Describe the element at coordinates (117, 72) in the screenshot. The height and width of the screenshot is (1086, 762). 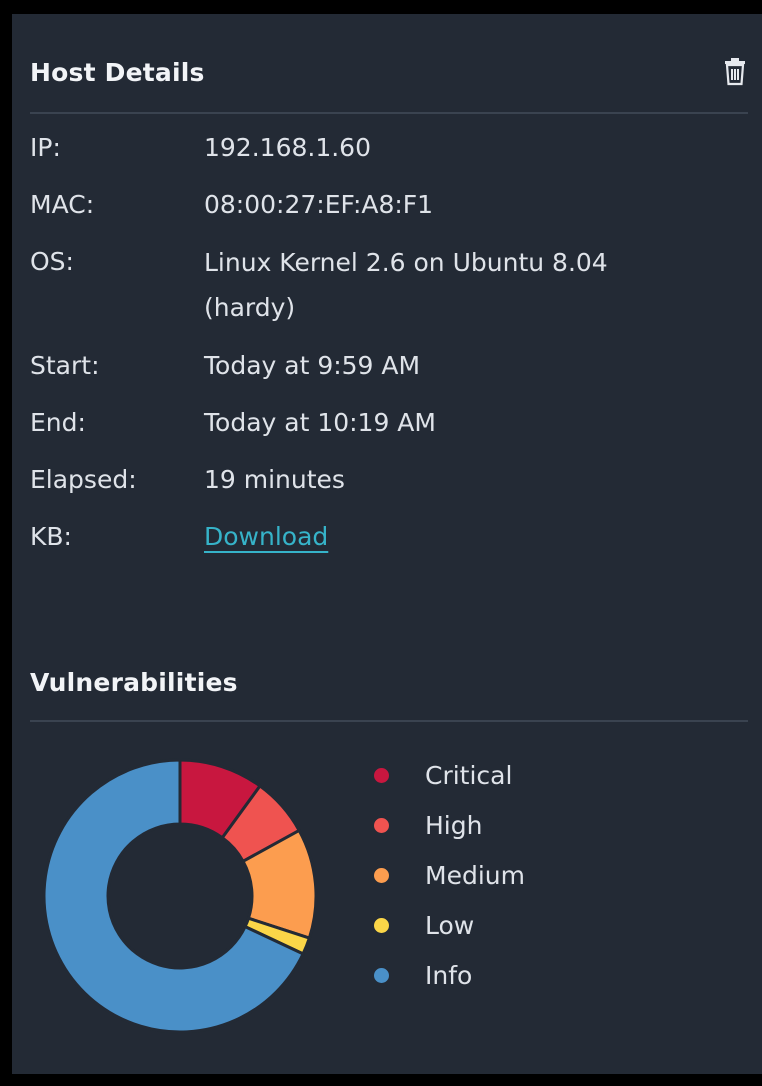
I see `host-details-title: Host Details` at that location.